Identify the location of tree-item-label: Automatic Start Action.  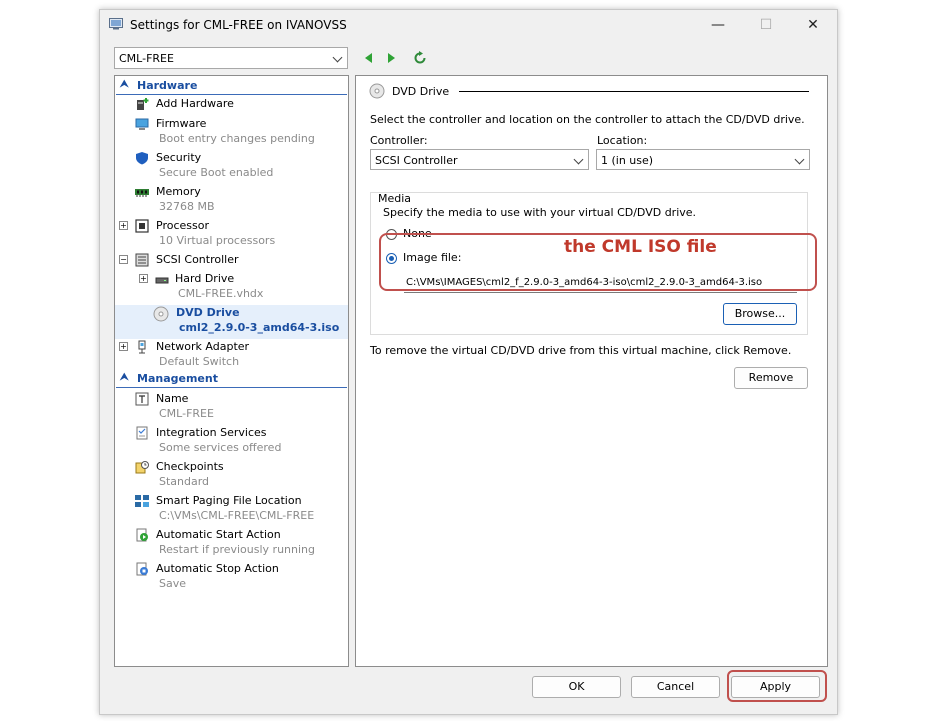
(218, 534).